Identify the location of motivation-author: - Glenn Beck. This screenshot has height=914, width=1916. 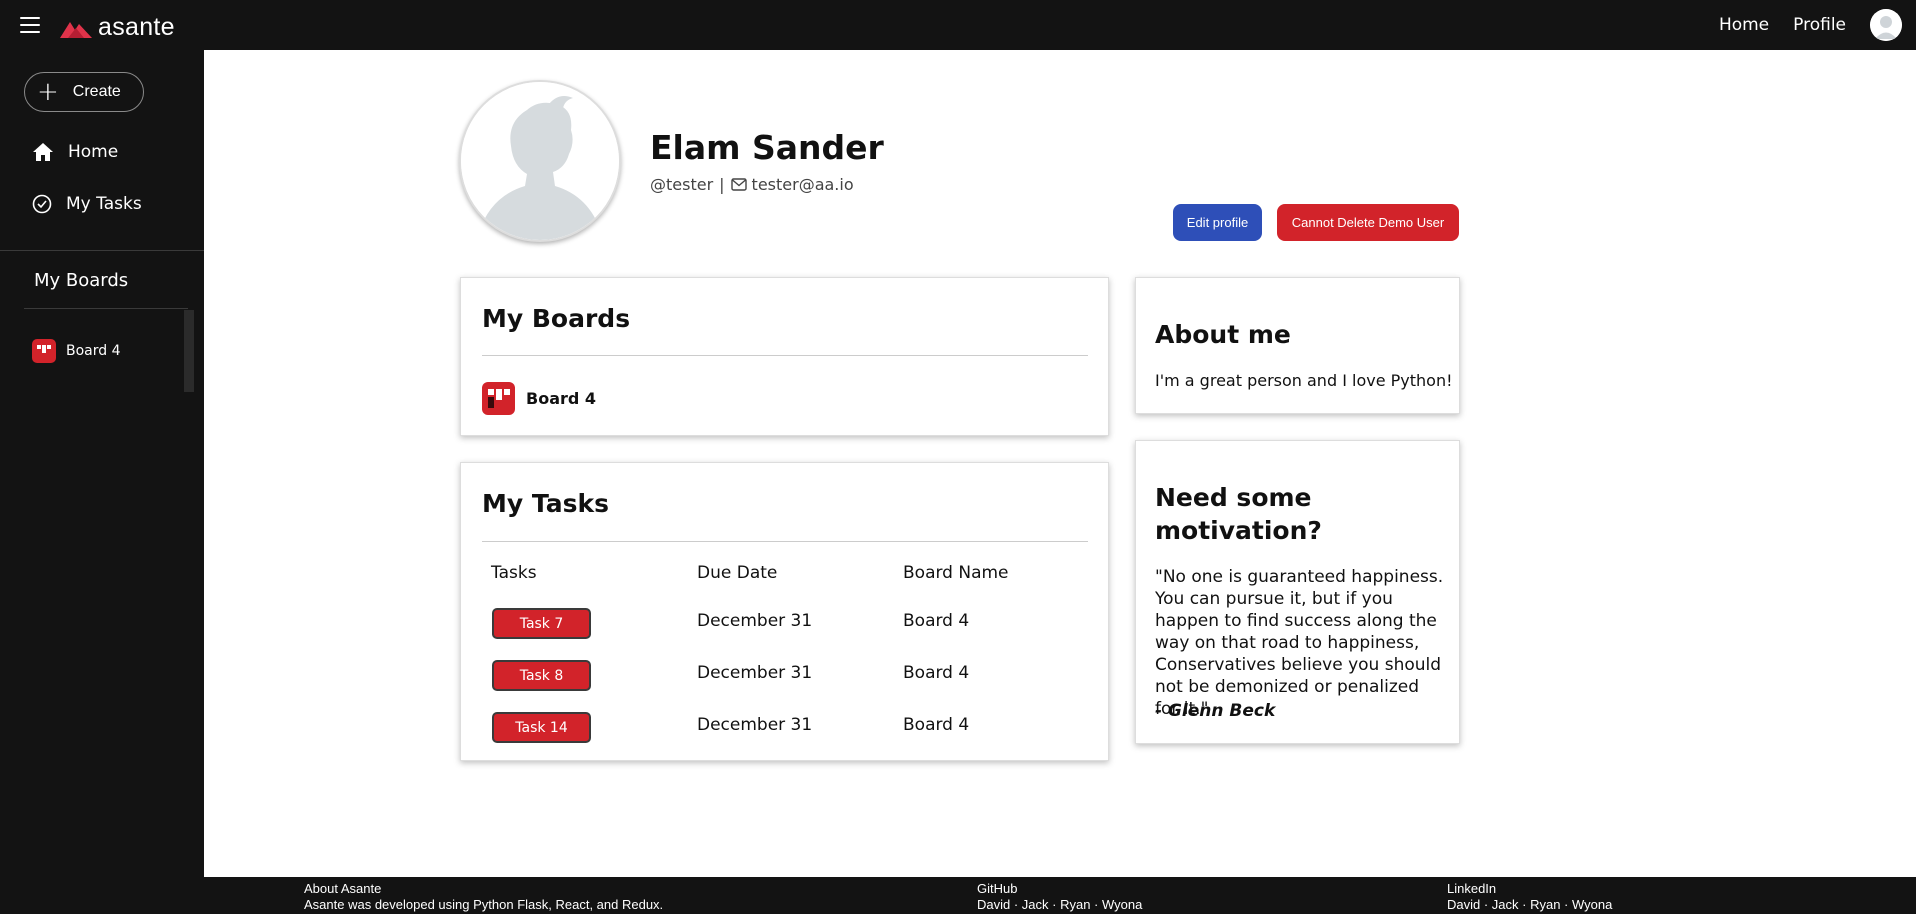
(1215, 711).